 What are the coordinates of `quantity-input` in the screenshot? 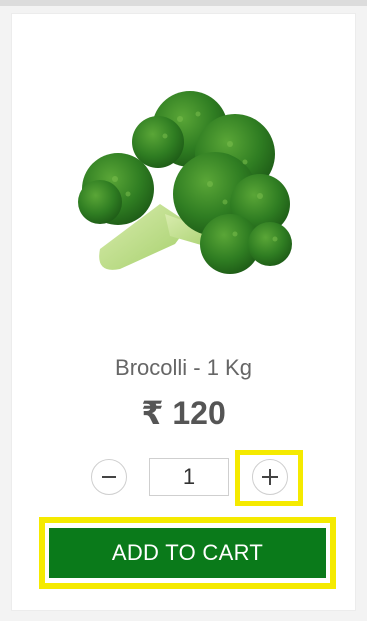 It's located at (189, 477).